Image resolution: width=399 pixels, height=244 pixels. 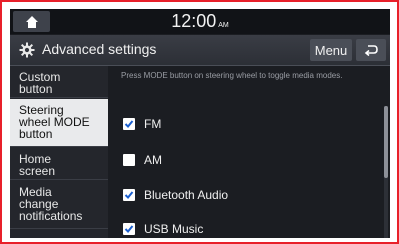 What do you see at coordinates (153, 124) in the screenshot?
I see `option-label: FM` at bounding box center [153, 124].